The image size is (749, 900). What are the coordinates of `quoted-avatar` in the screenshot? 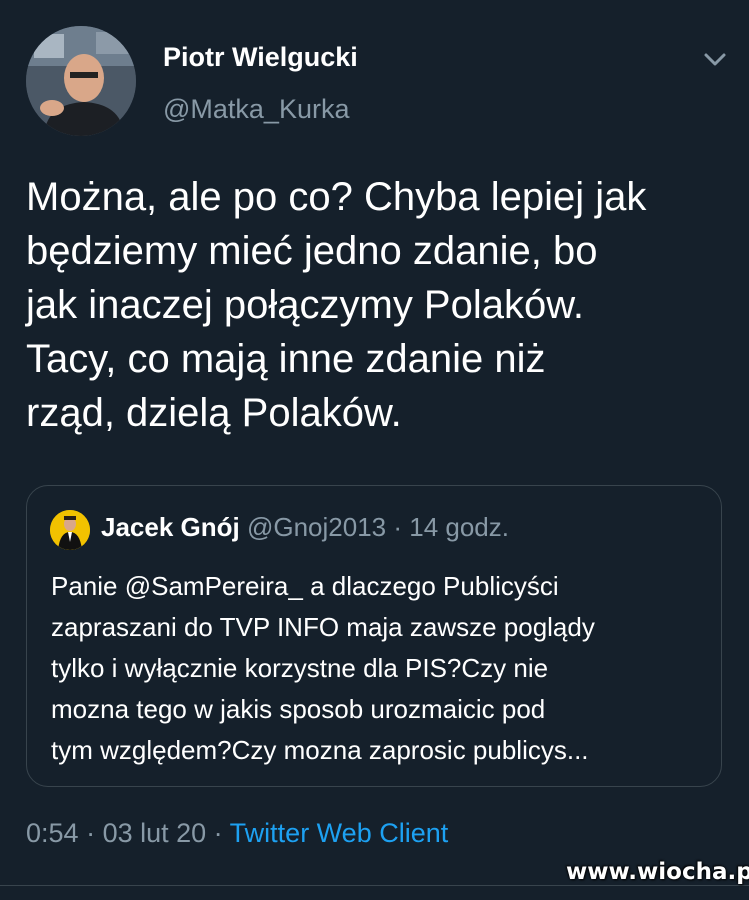 It's located at (70, 530).